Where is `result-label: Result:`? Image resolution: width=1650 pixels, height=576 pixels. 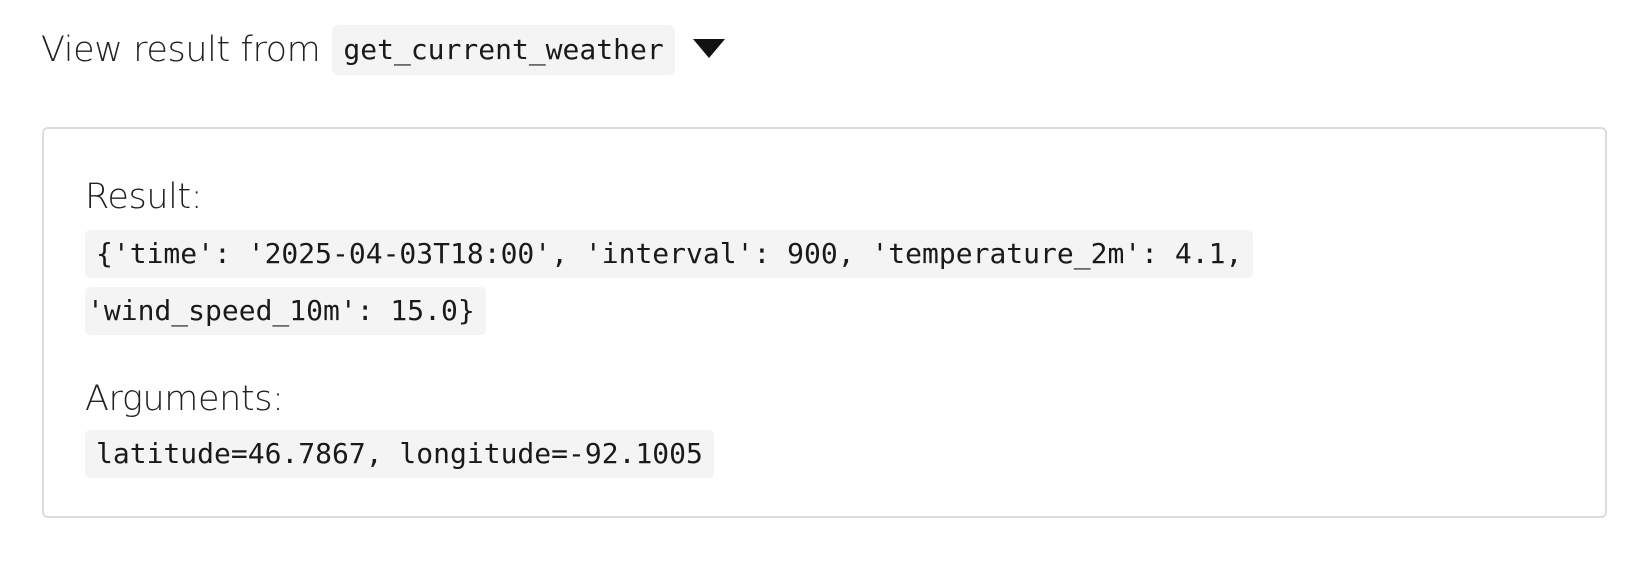
result-label: Result: is located at coordinates (144, 197).